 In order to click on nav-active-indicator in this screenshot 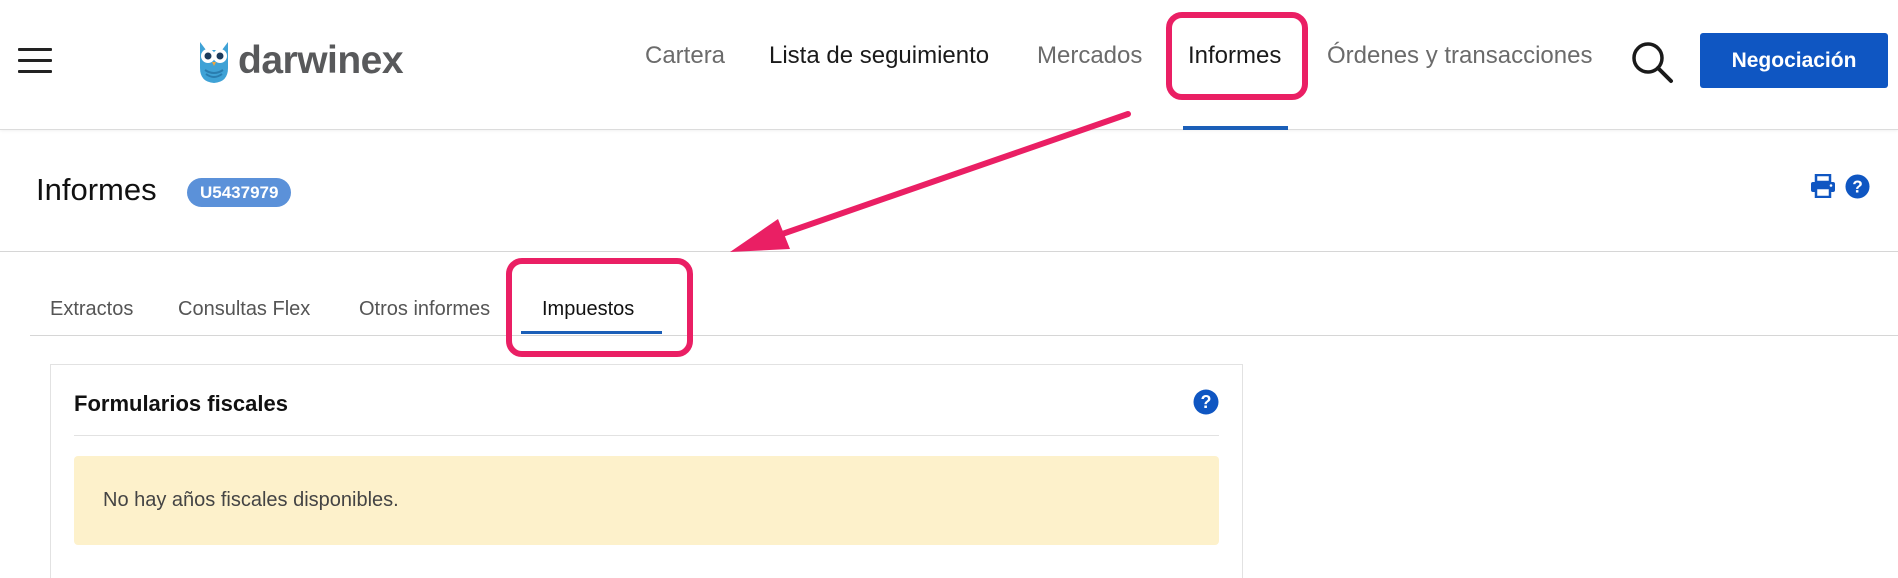, I will do `click(1235, 128)`.